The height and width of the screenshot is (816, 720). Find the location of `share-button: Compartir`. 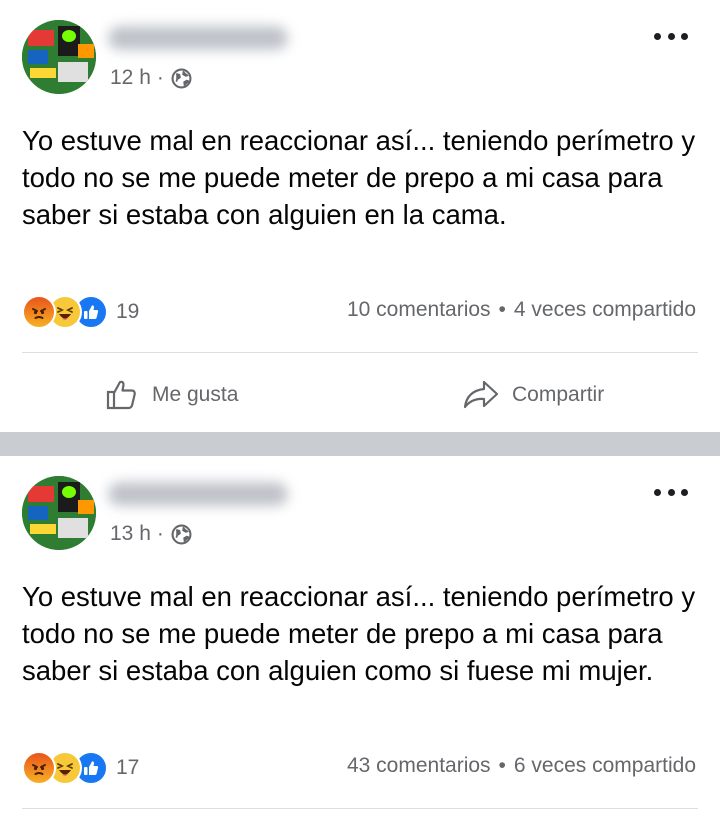

share-button: Compartir is located at coordinates (533, 395).